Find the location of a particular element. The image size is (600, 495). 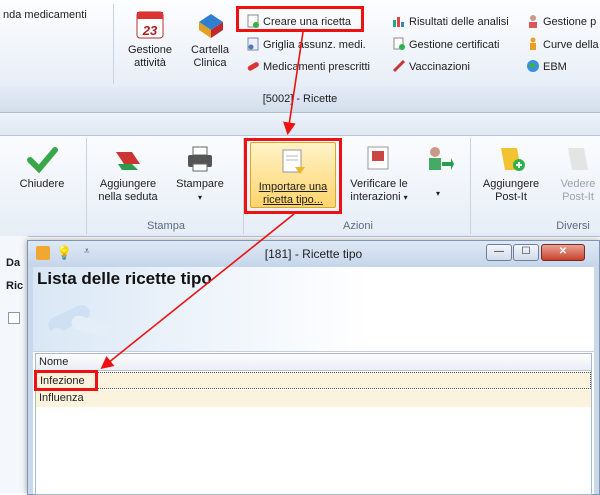

grid-icon is located at coordinates (253, 44).